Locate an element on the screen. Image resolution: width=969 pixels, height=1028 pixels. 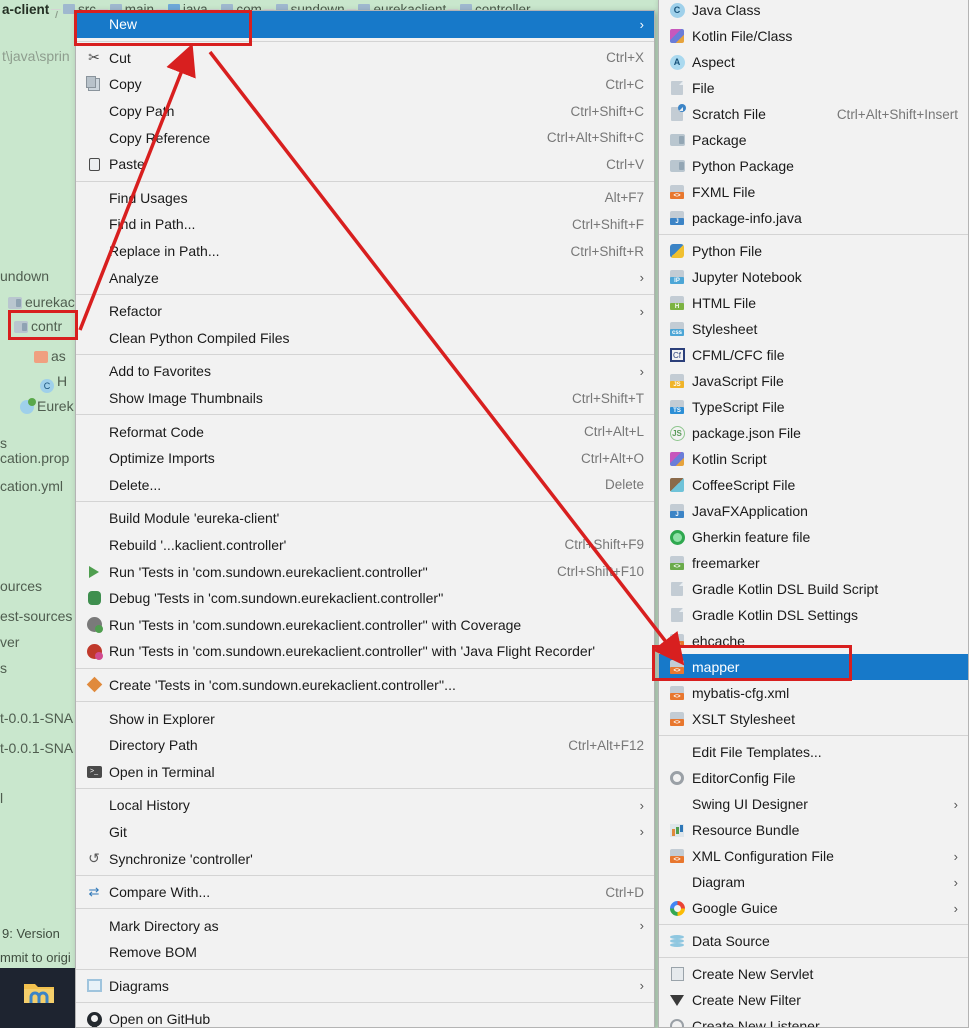
commit-label: mmit to origi is located at coordinates (35, 957).